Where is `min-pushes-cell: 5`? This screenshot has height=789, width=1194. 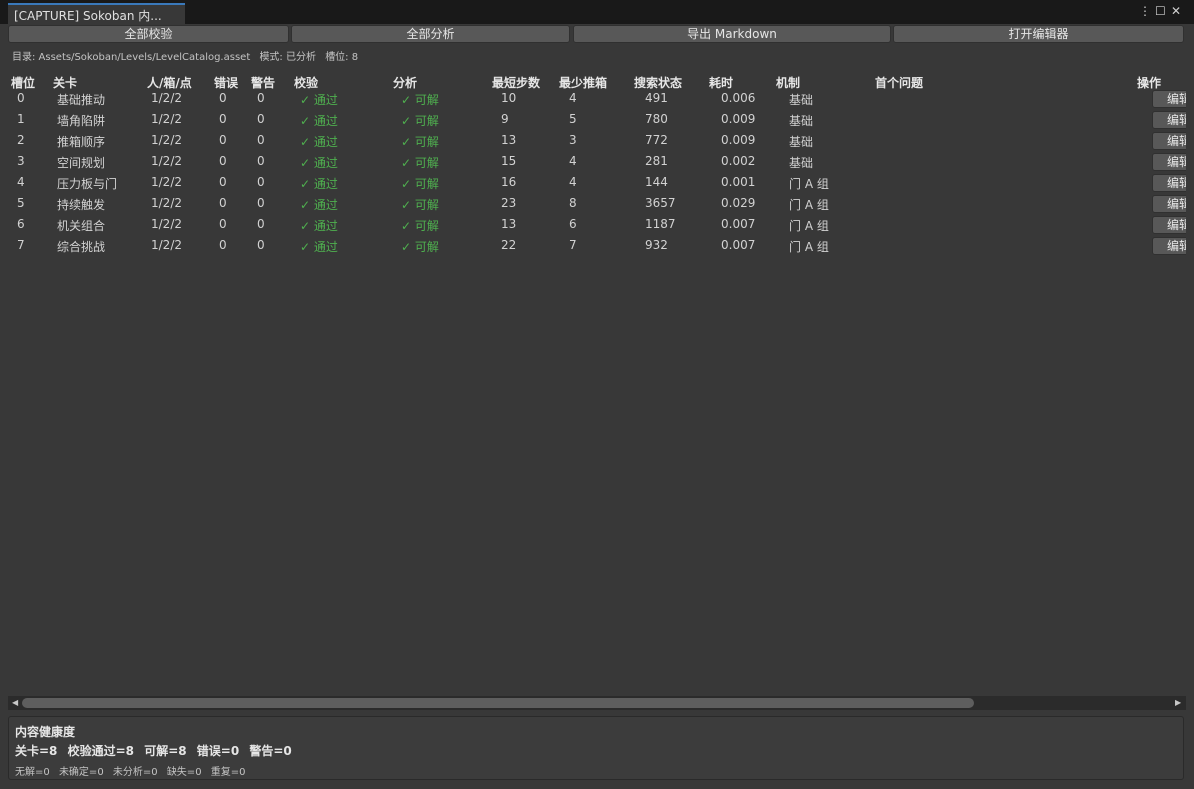 min-pushes-cell: 5 is located at coordinates (573, 119).